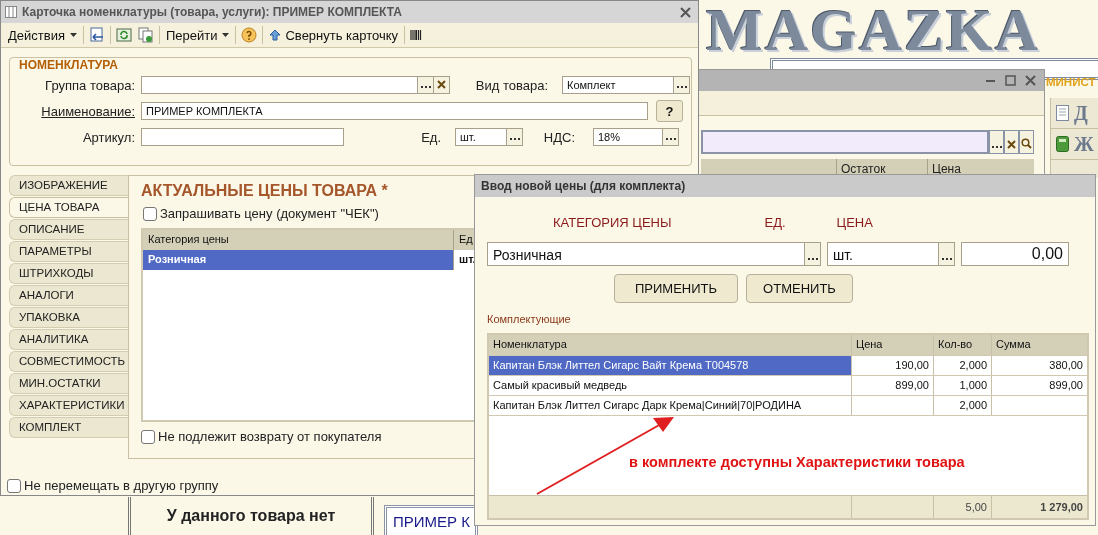 The height and width of the screenshot is (535, 1098). I want to click on tab: ХАРАКТЕРИСТИКИ, so click(68, 405).